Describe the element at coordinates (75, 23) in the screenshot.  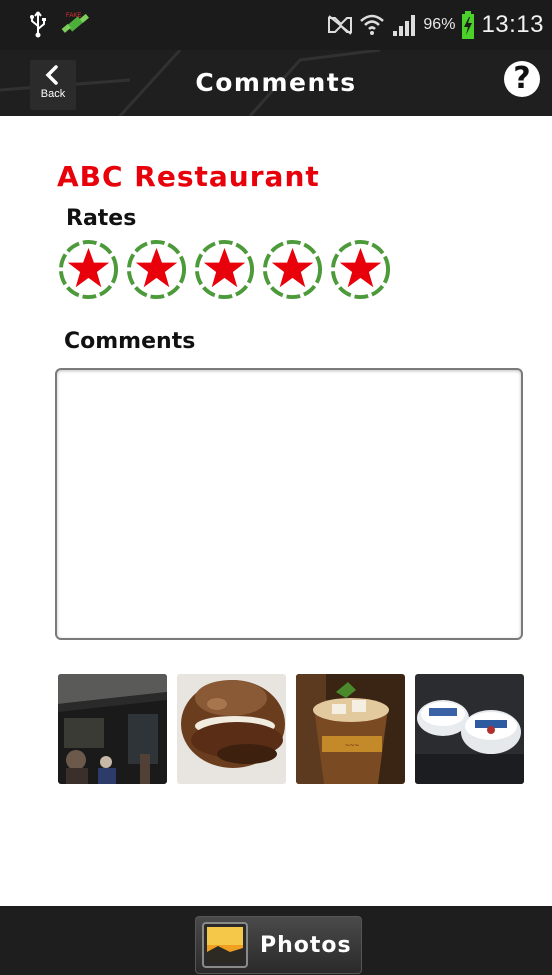
I see `gps-icon: FAKE` at that location.